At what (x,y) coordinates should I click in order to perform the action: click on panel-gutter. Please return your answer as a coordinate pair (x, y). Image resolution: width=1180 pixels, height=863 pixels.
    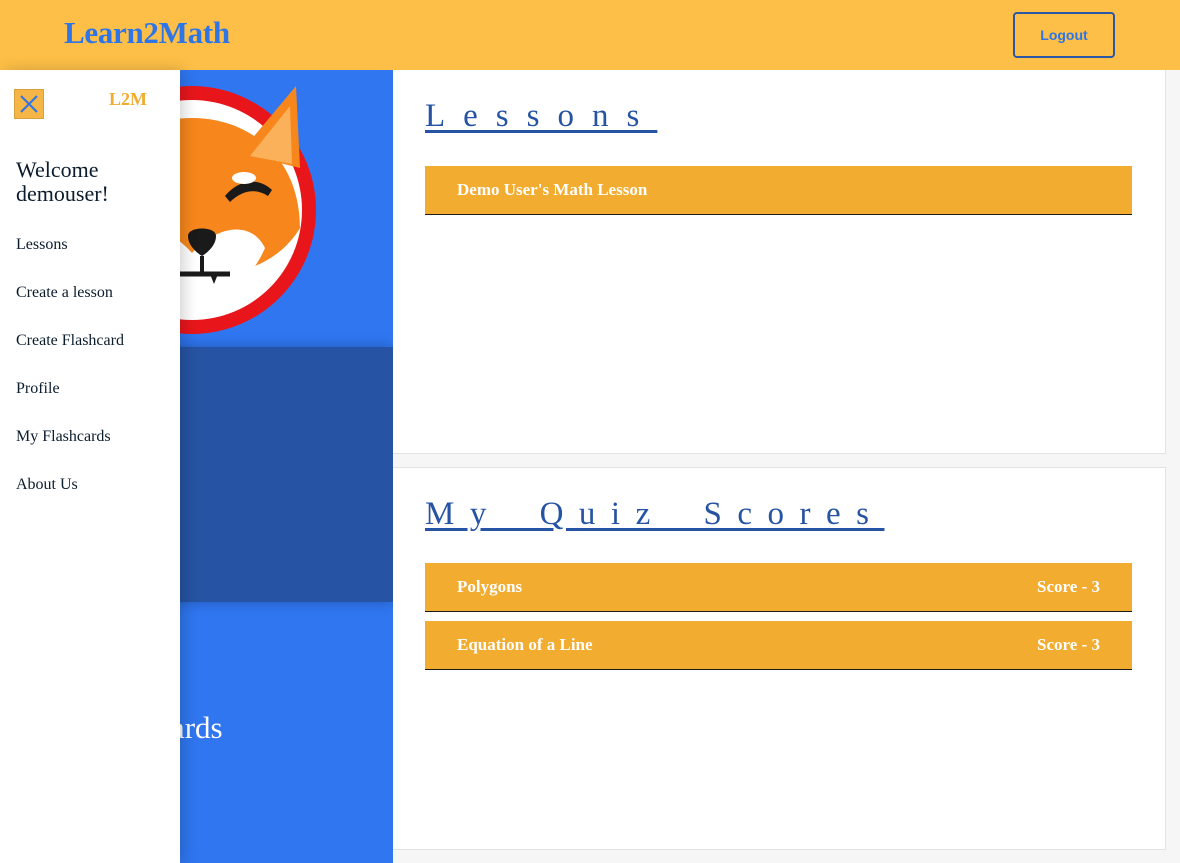
    Looking at the image, I should click on (786, 460).